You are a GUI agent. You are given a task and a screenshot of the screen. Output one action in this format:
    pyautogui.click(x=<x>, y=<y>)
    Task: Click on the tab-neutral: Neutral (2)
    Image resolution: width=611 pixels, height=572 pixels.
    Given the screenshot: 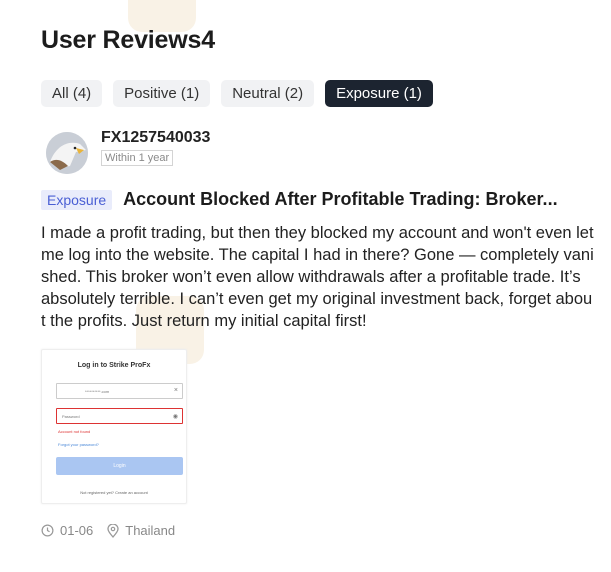 What is the action you would take?
    pyautogui.click(x=268, y=93)
    